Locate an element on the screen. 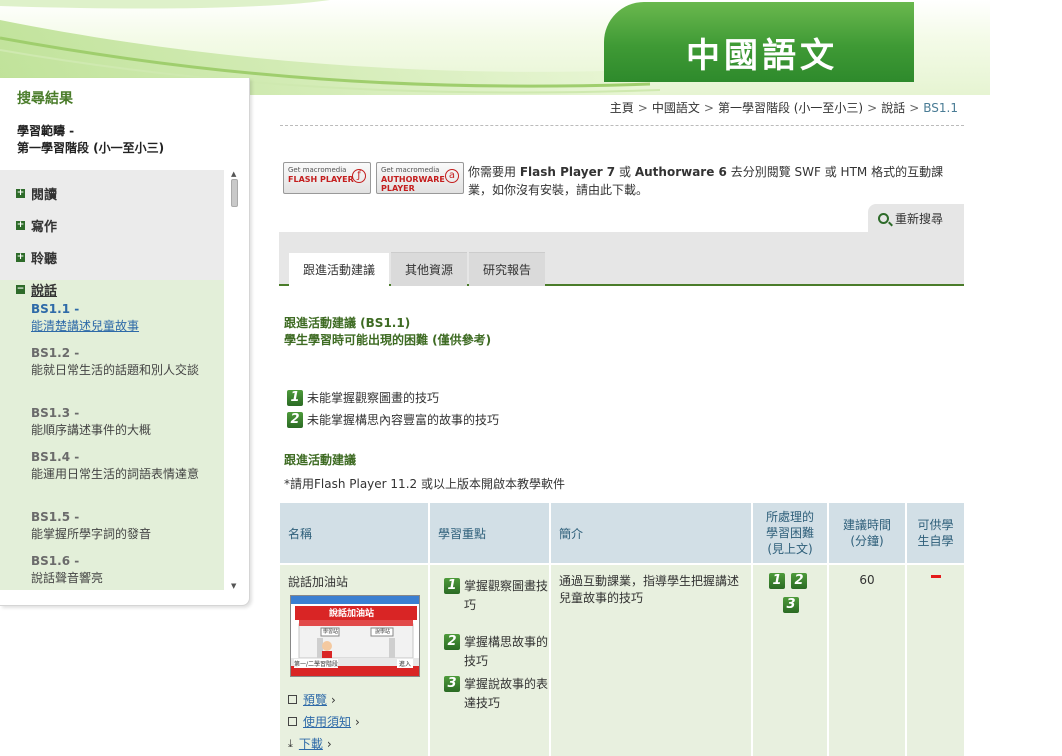  research-label: 重新搜尋 is located at coordinates (919, 219).